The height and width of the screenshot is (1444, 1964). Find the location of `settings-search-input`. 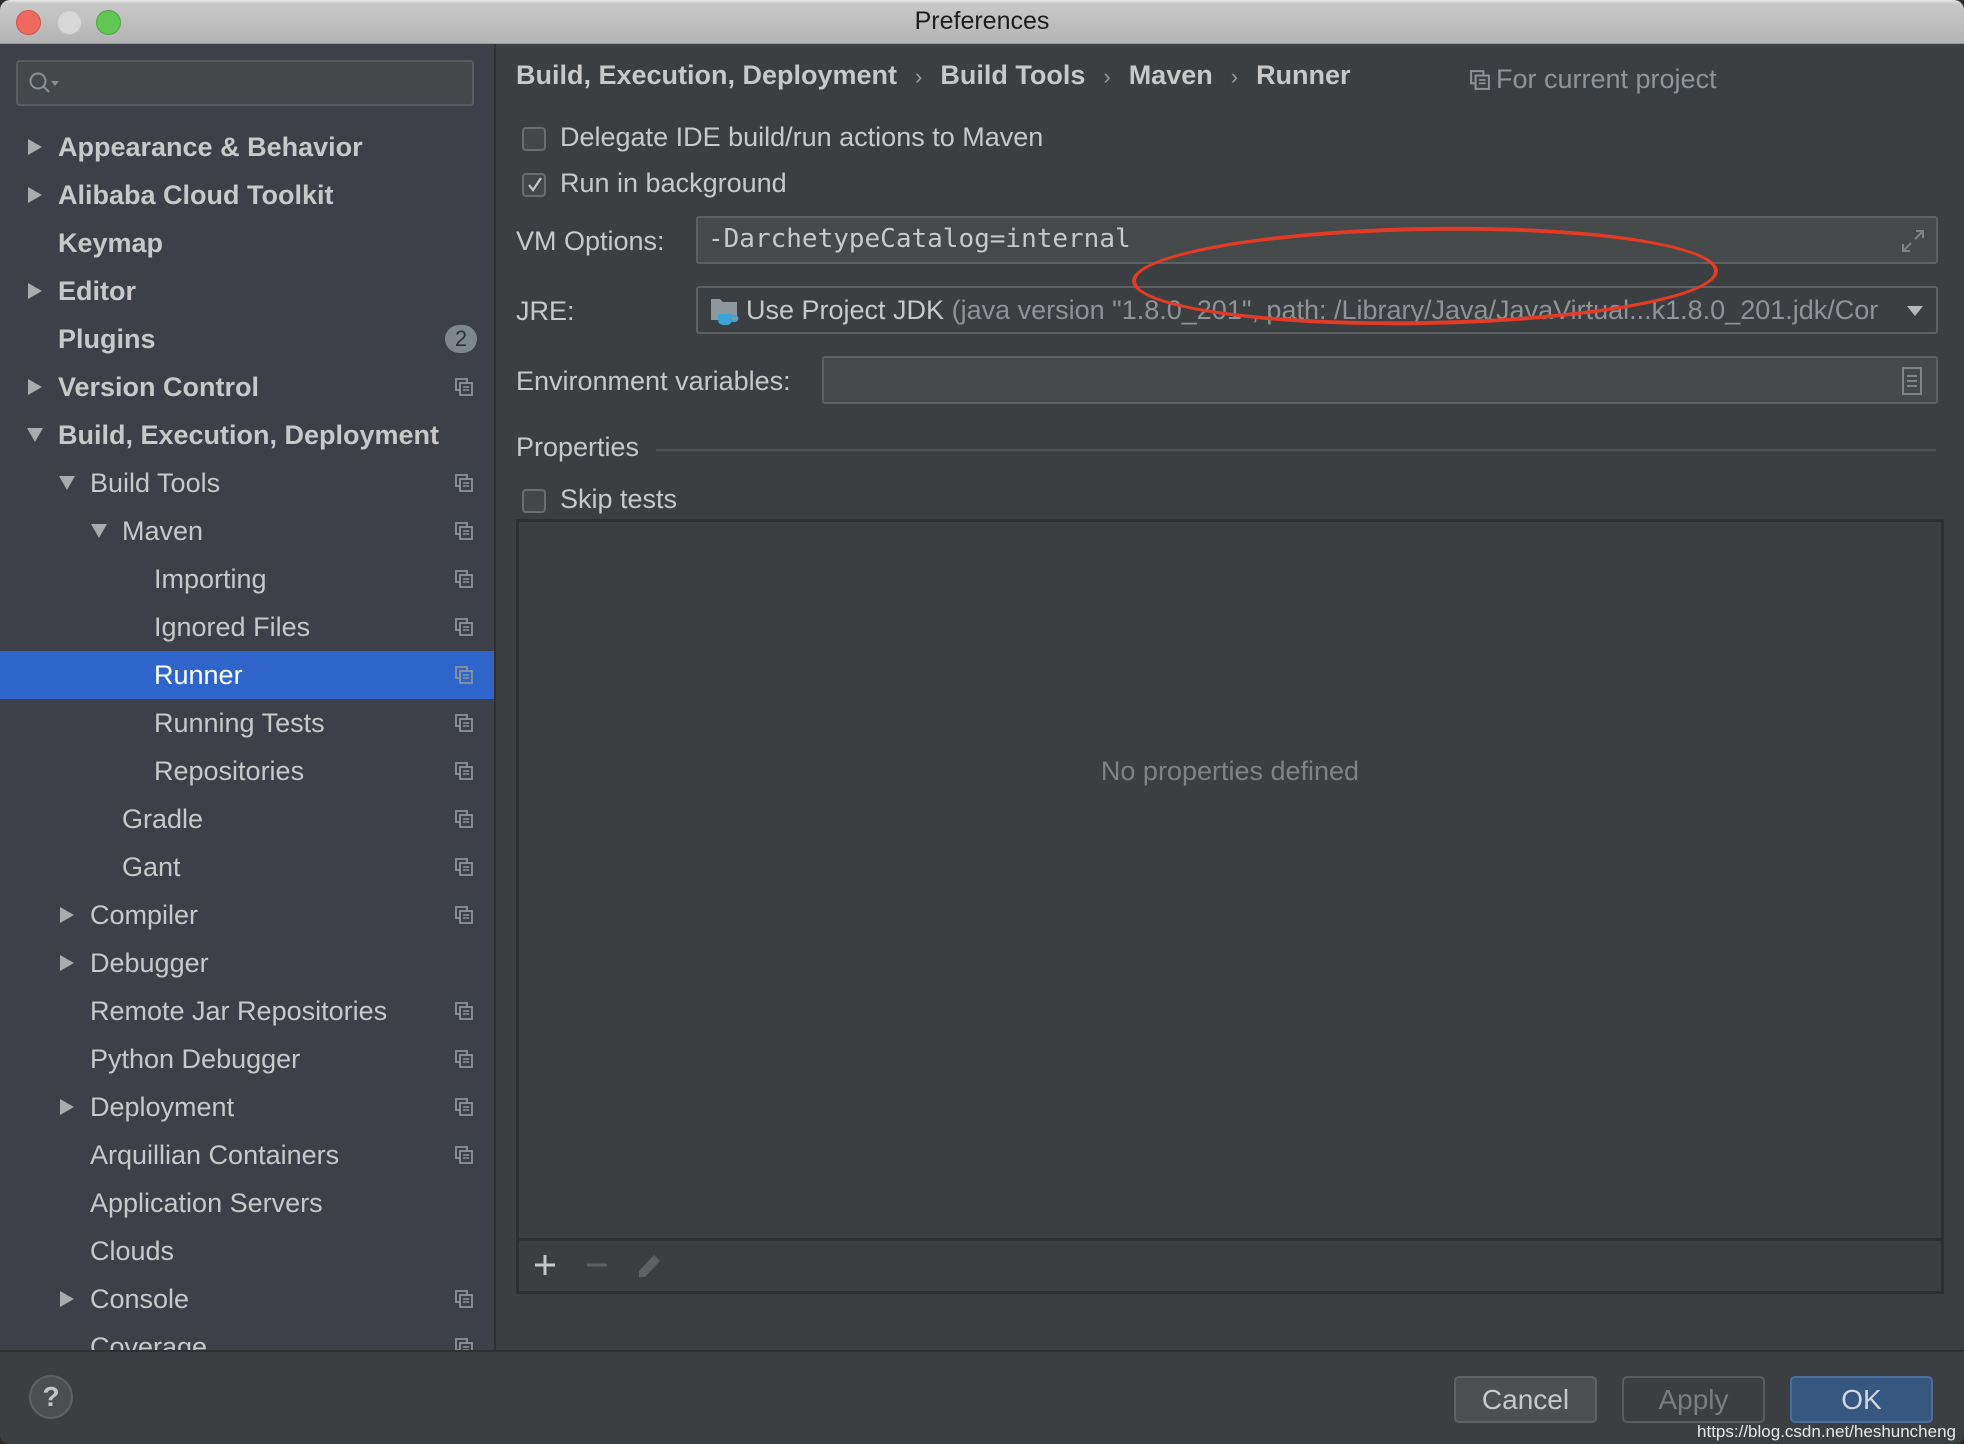

settings-search-input is located at coordinates (245, 83).